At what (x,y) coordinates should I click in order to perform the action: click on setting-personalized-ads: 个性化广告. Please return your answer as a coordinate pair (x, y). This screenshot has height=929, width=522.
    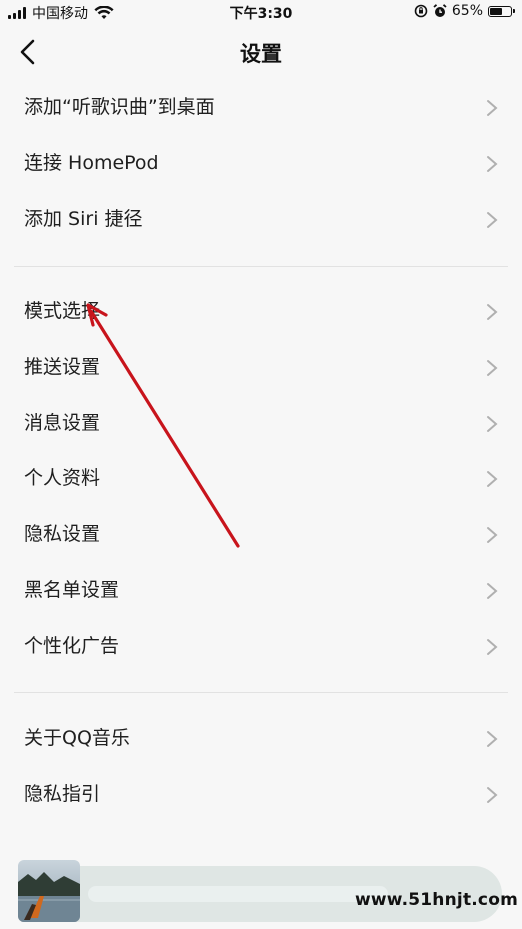
    Looking at the image, I should click on (261, 647).